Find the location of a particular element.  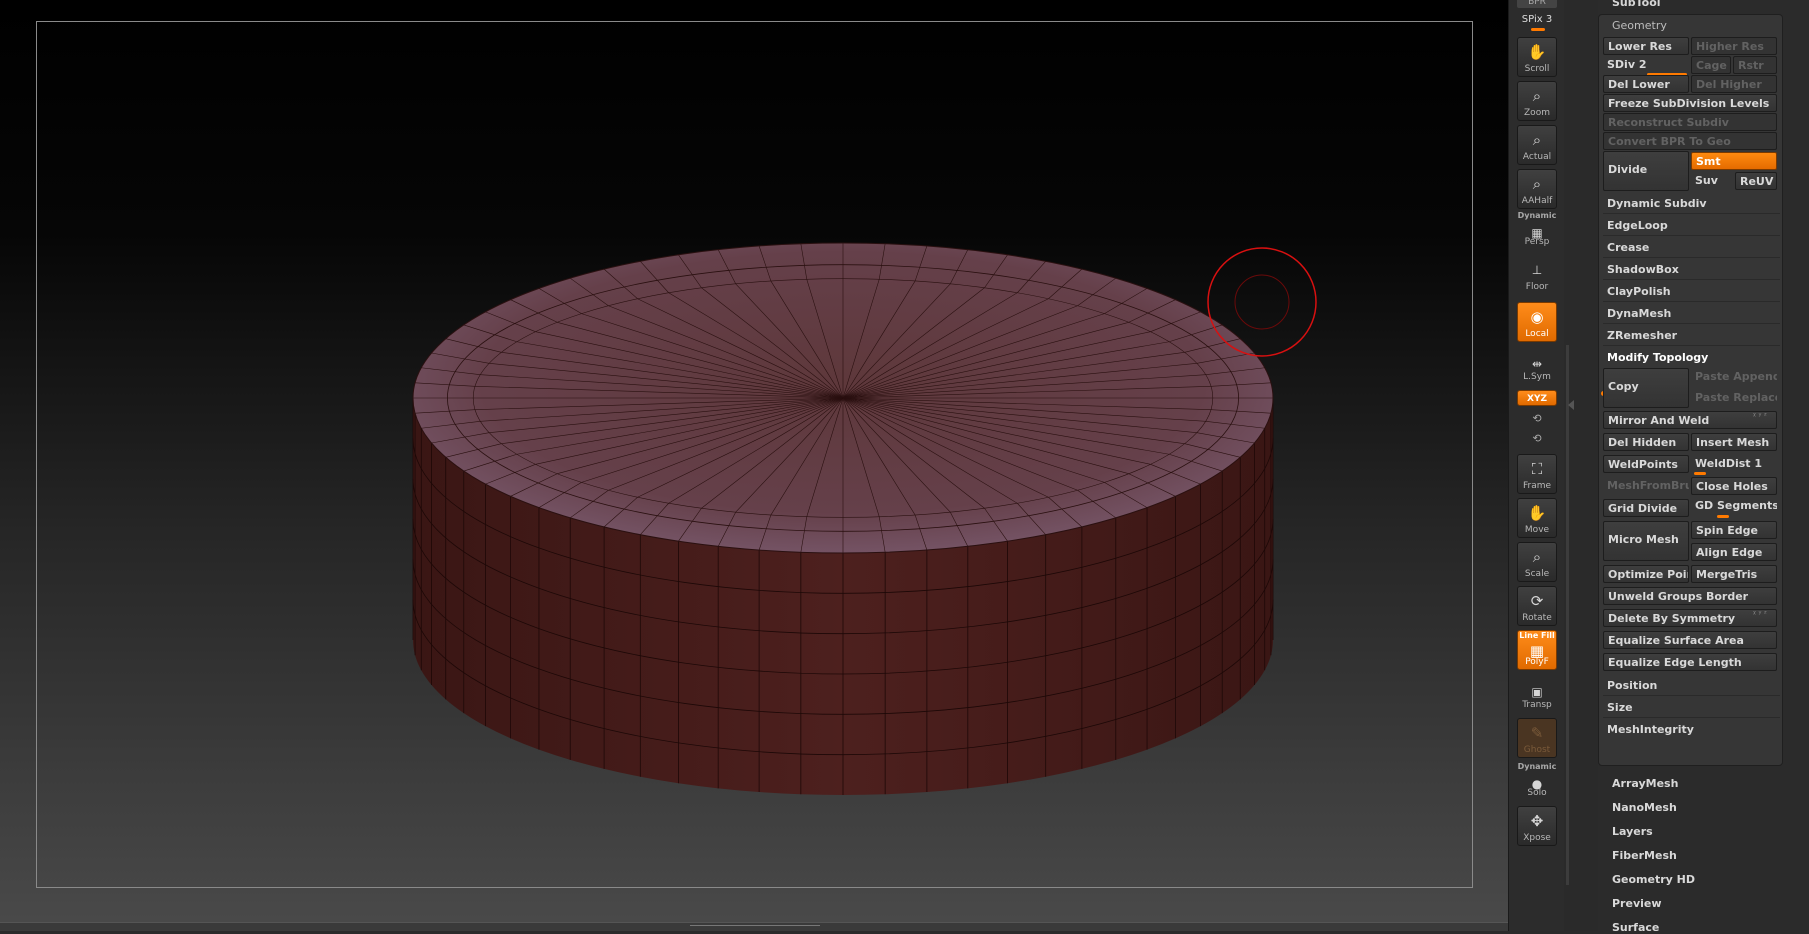

actual-button: ⌕ Actual is located at coordinates (1537, 145).